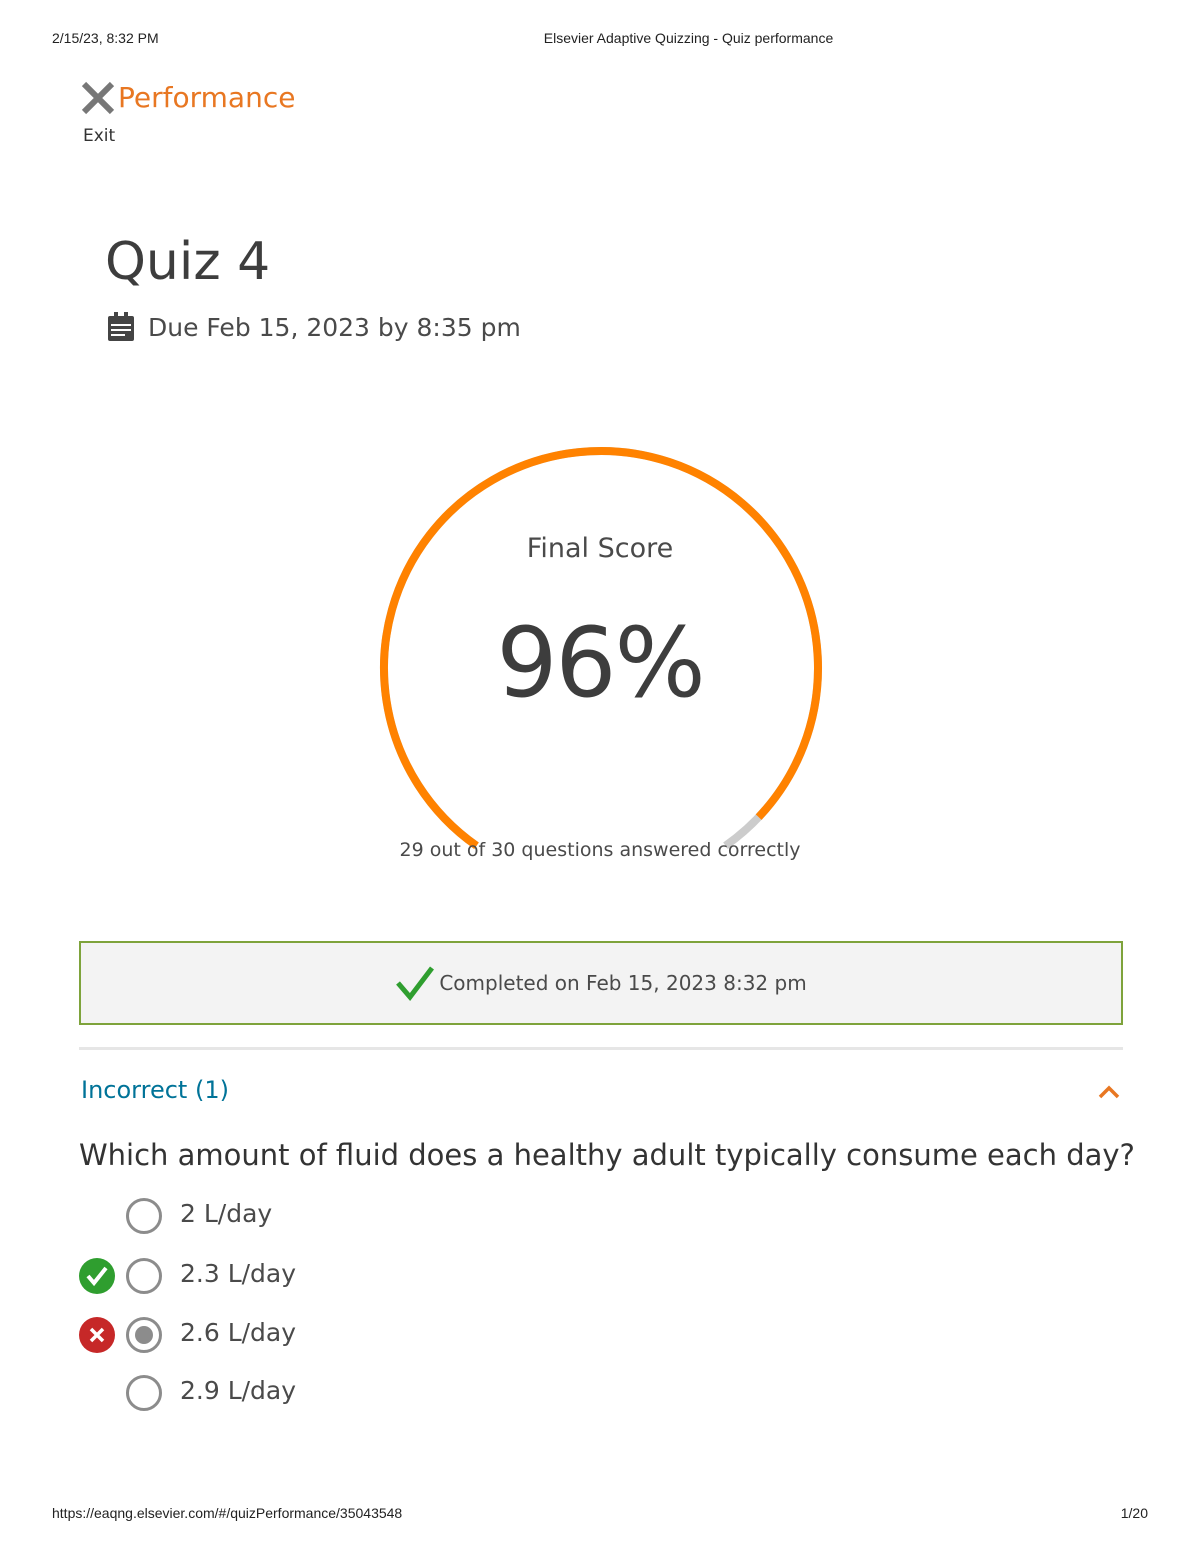 This screenshot has width=1200, height=1553. I want to click on answer-option: 2.9 L/day, so click(278, 1393).